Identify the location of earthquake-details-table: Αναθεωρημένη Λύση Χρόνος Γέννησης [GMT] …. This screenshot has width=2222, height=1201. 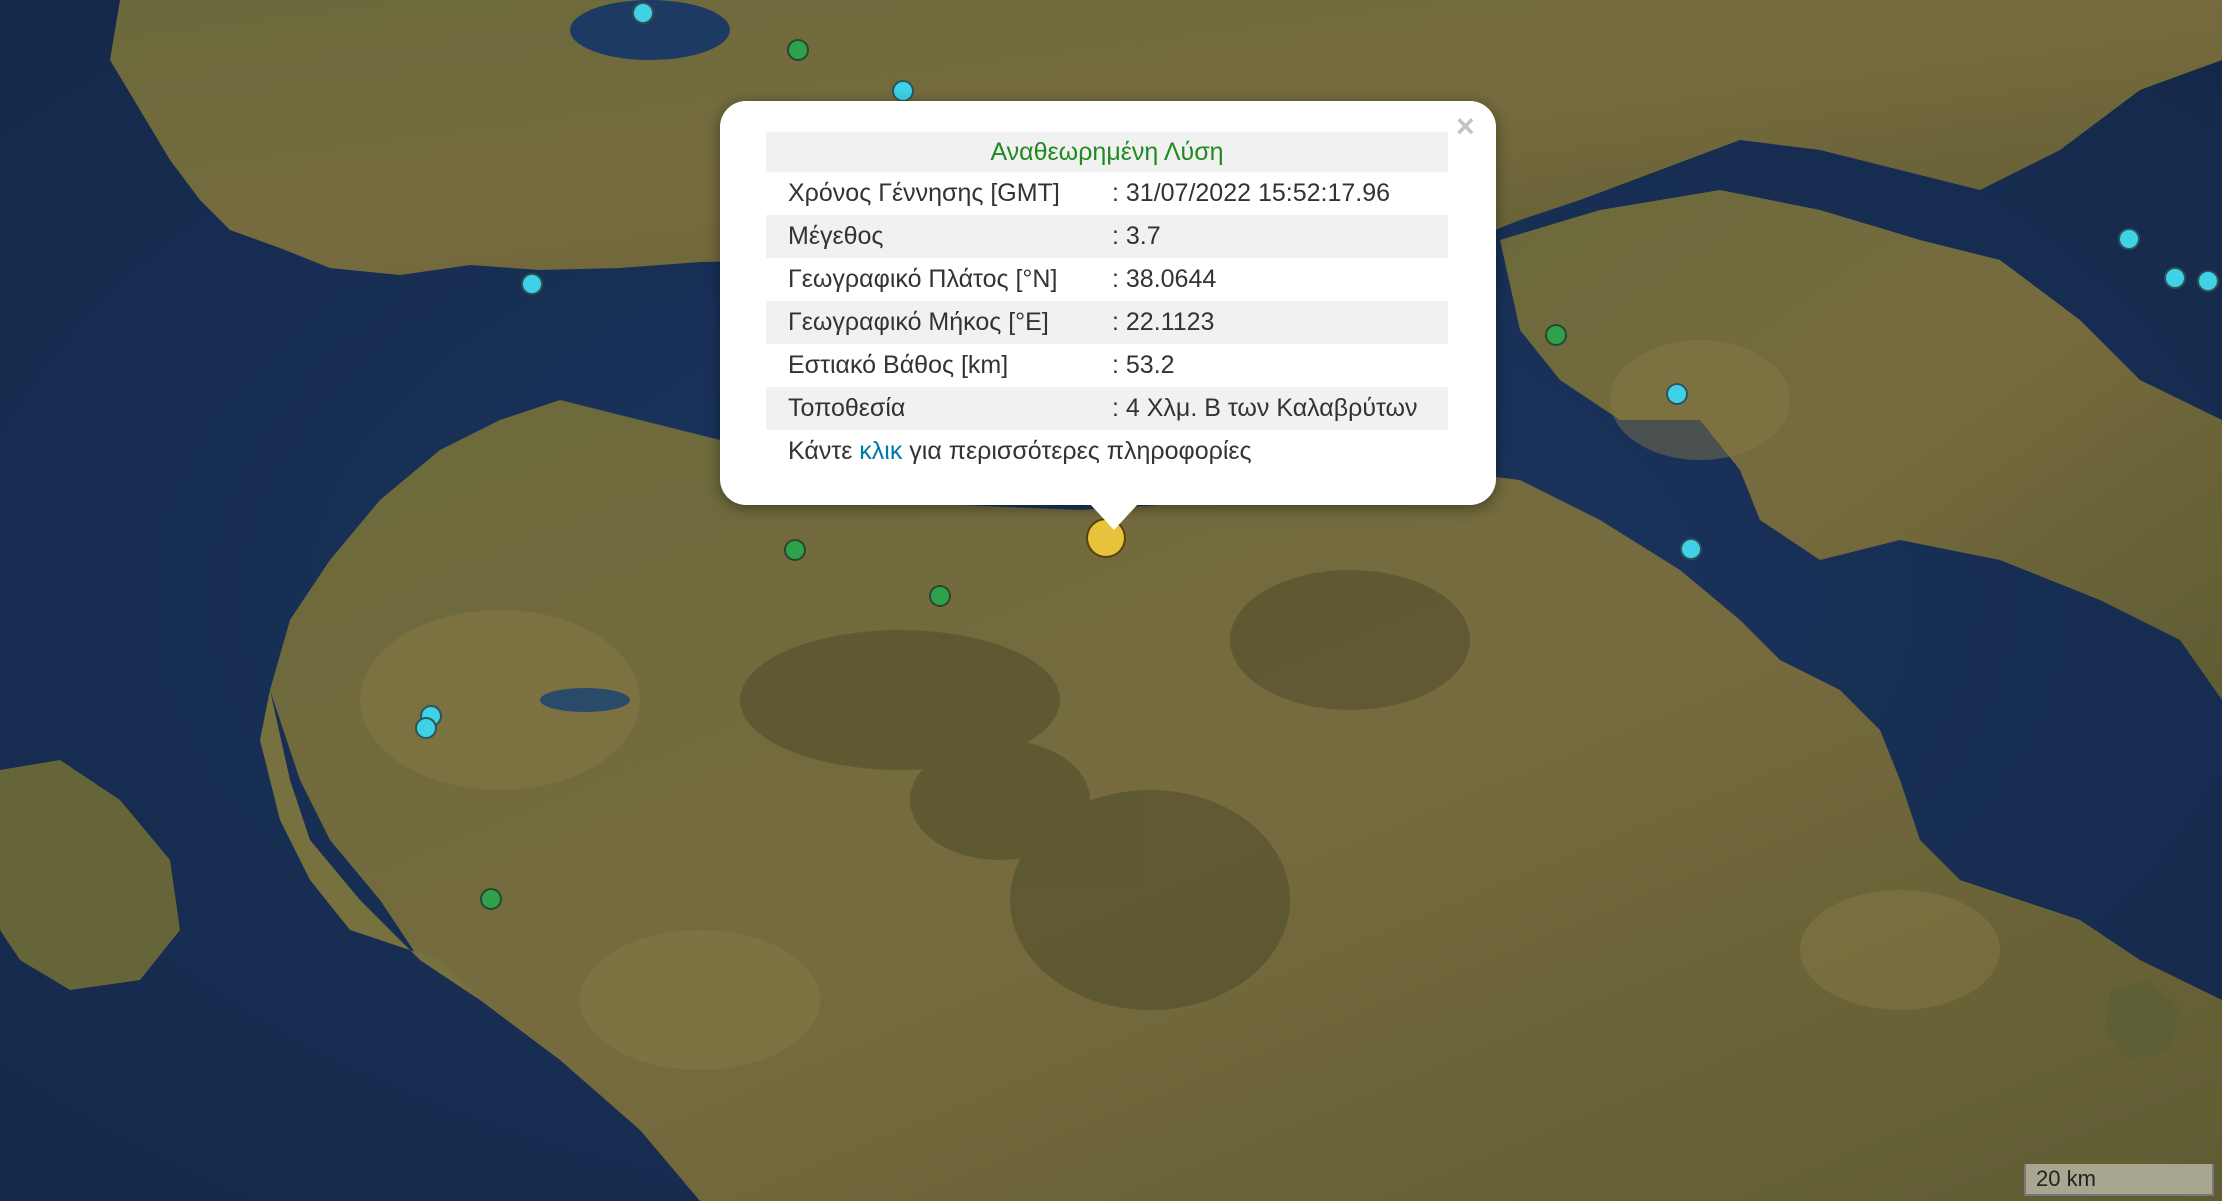
(1107, 302).